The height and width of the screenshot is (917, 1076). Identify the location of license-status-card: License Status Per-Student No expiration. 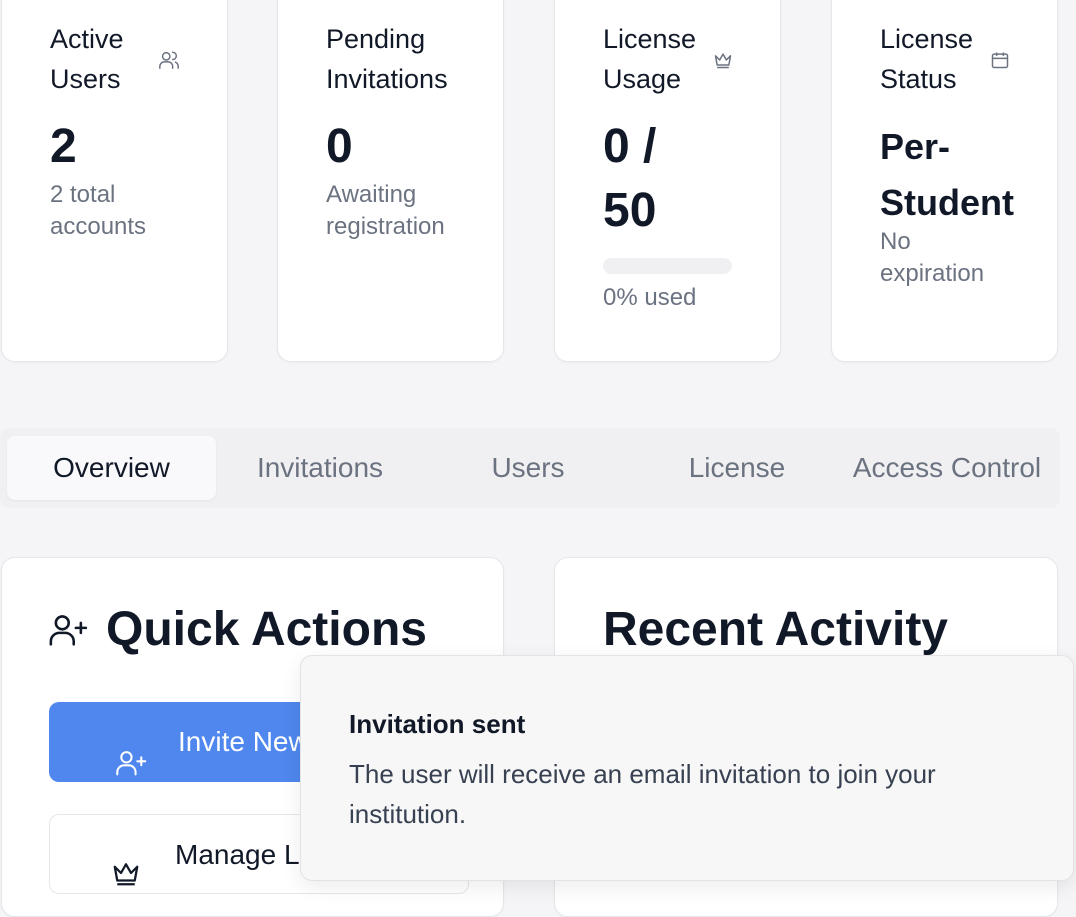
(944, 181).